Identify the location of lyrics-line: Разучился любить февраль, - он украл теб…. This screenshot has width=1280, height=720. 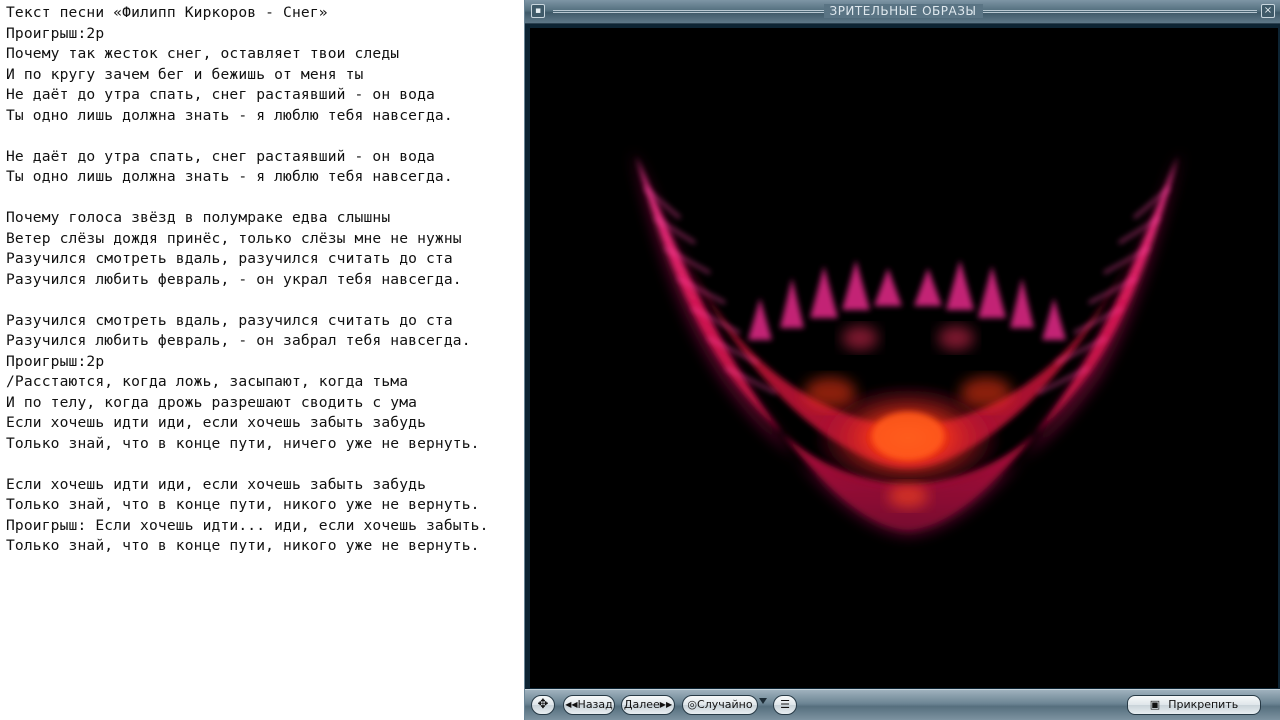
(234, 279).